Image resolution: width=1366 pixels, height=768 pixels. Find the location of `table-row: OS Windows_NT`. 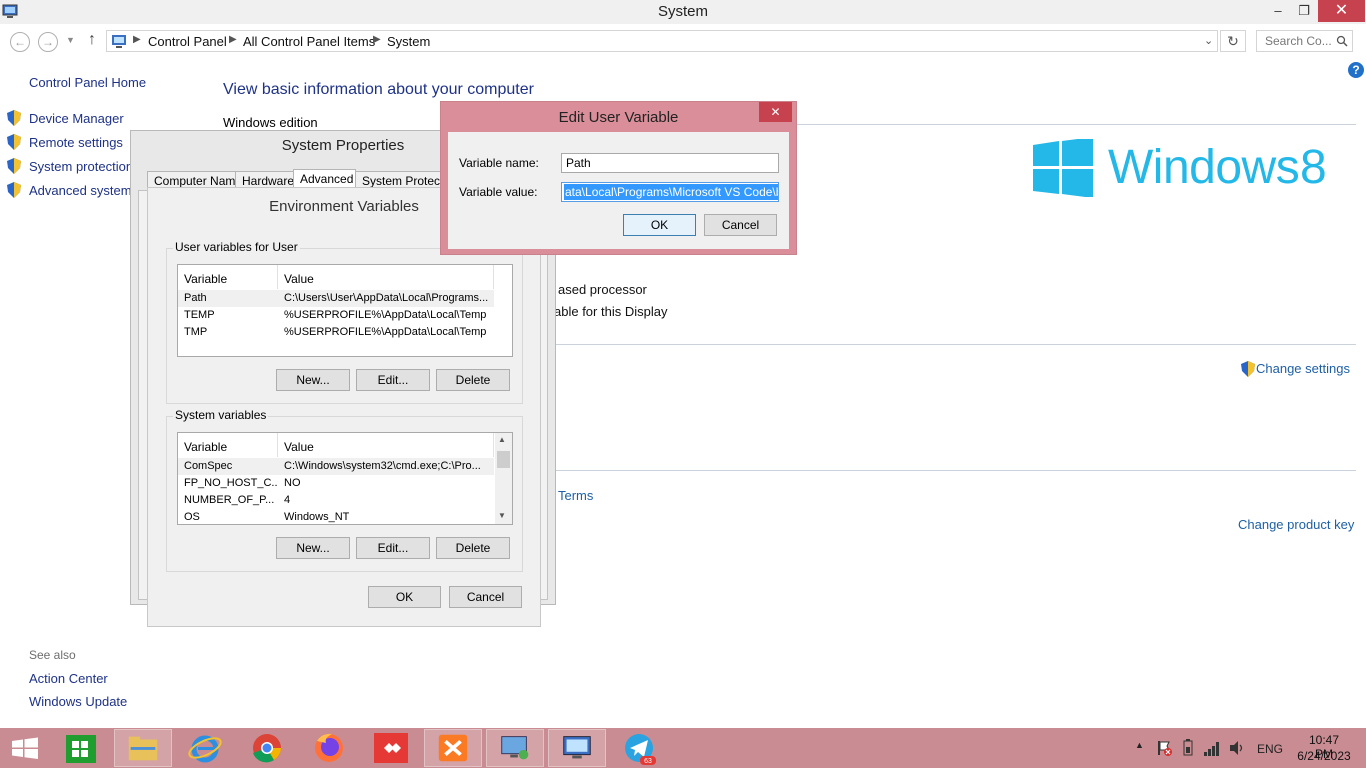

table-row: OS Windows_NT is located at coordinates (336, 516).